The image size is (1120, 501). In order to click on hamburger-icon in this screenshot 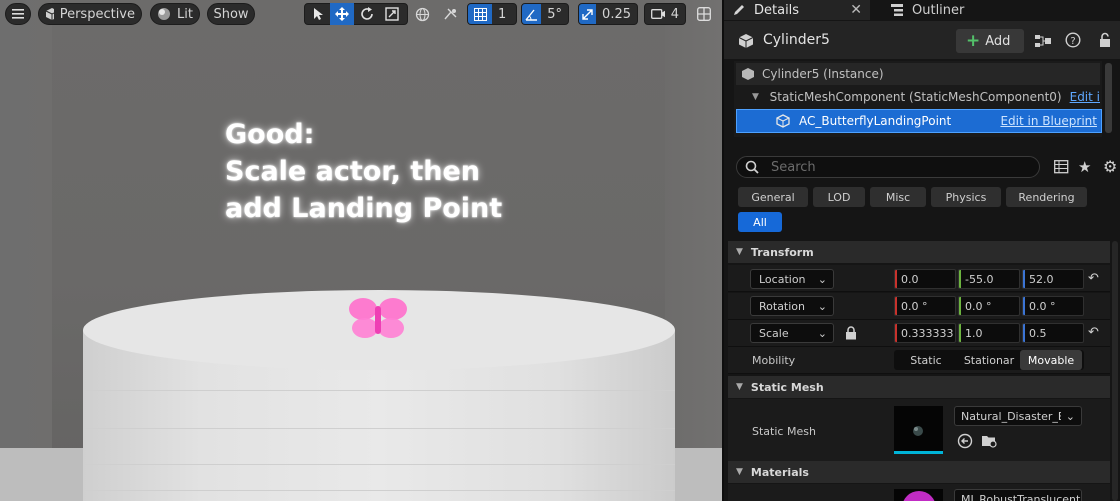, I will do `click(18, 14)`.